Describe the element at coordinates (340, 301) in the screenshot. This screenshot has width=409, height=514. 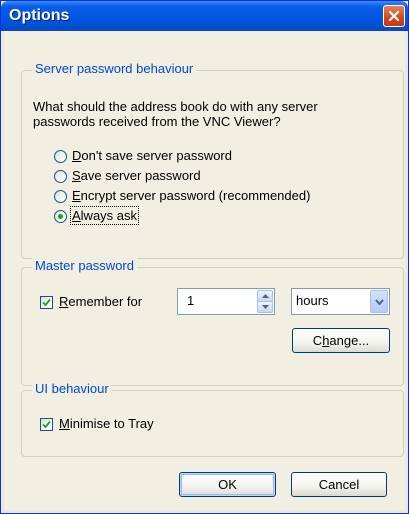
I see `unit-dropdown: hours` at that location.